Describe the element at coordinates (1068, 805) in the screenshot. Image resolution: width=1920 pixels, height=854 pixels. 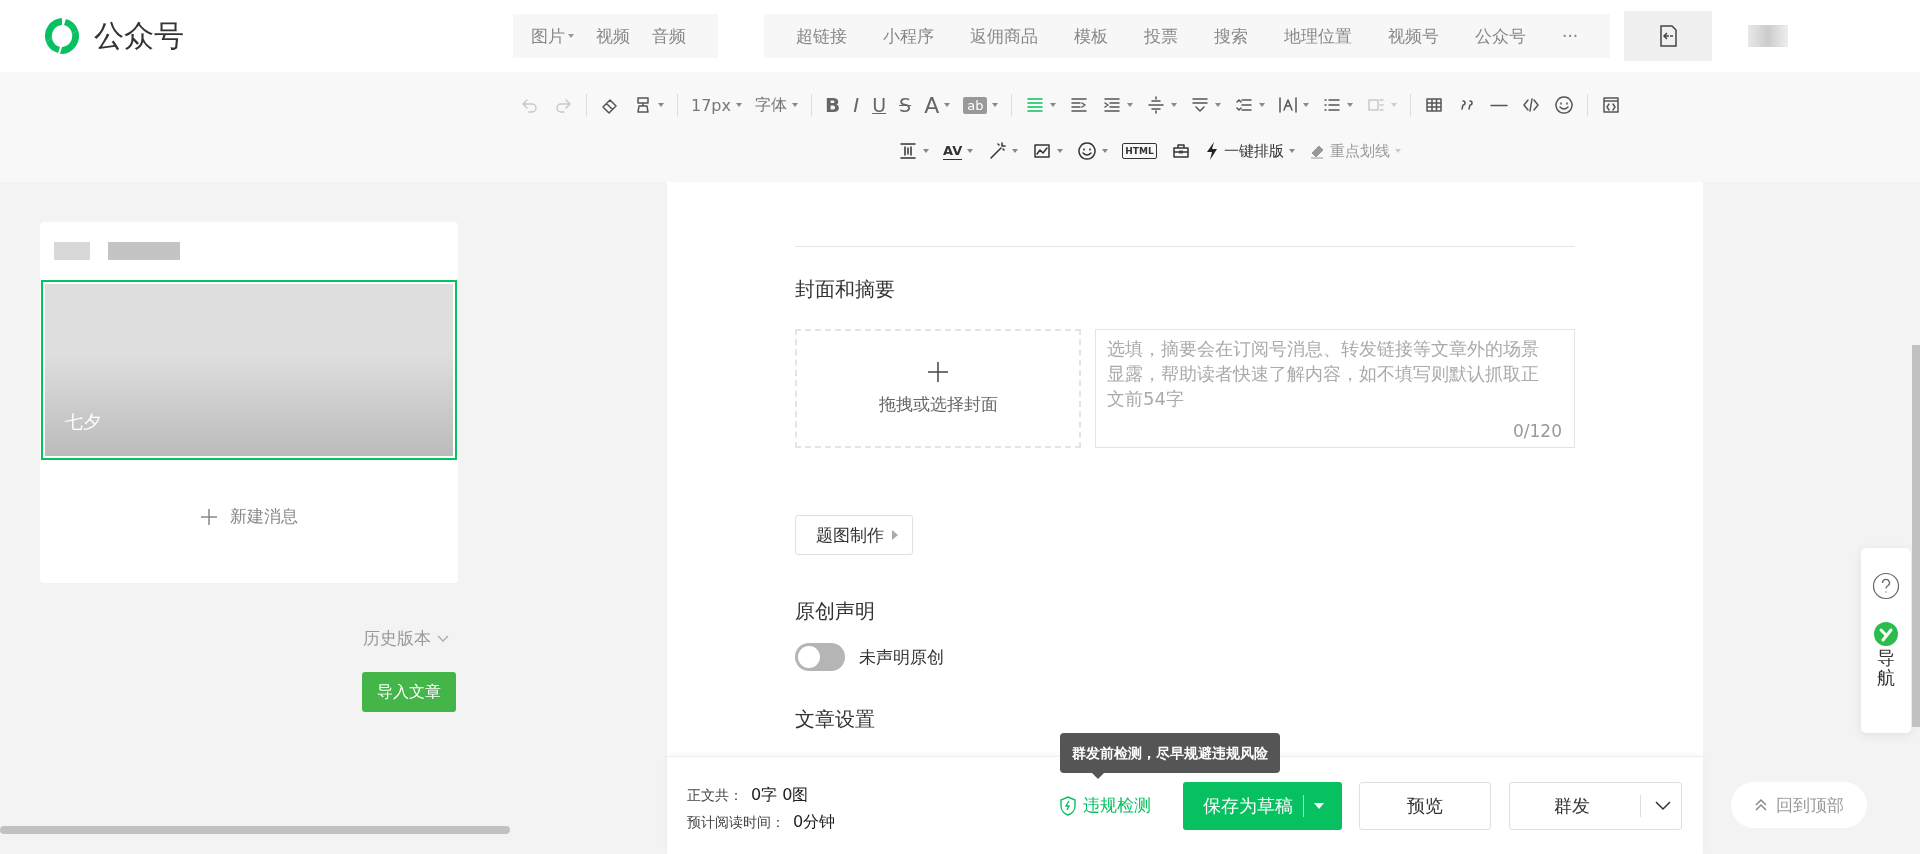
I see `shield-icon` at that location.